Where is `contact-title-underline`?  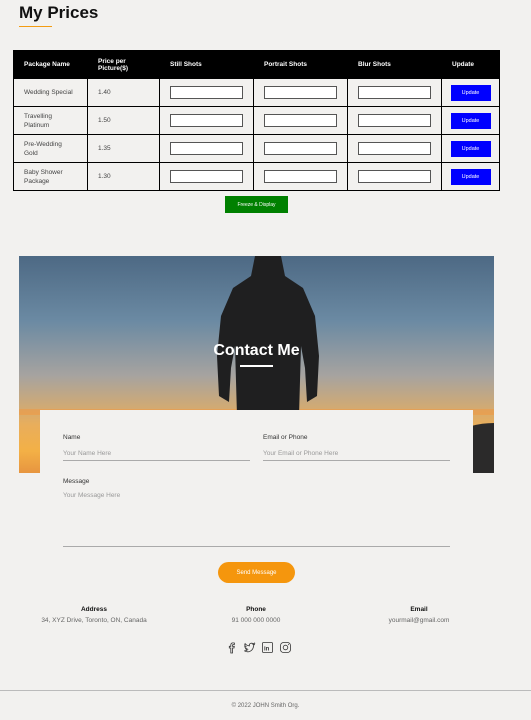 contact-title-underline is located at coordinates (256, 366).